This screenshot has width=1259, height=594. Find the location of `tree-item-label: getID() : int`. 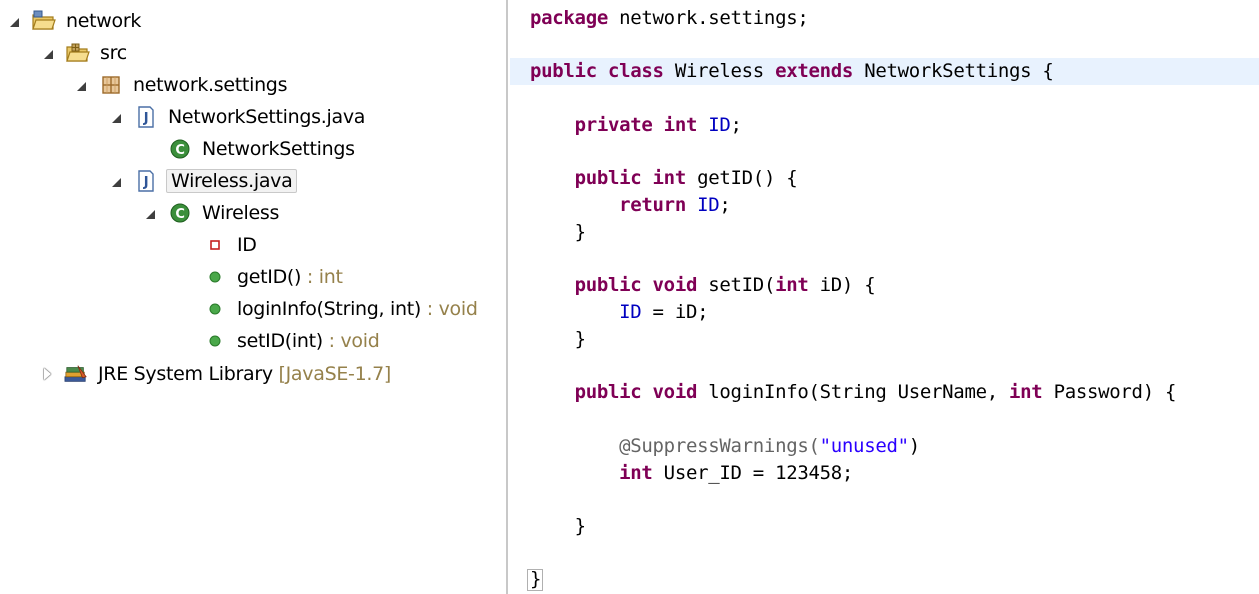

tree-item-label: getID() : int is located at coordinates (290, 277).